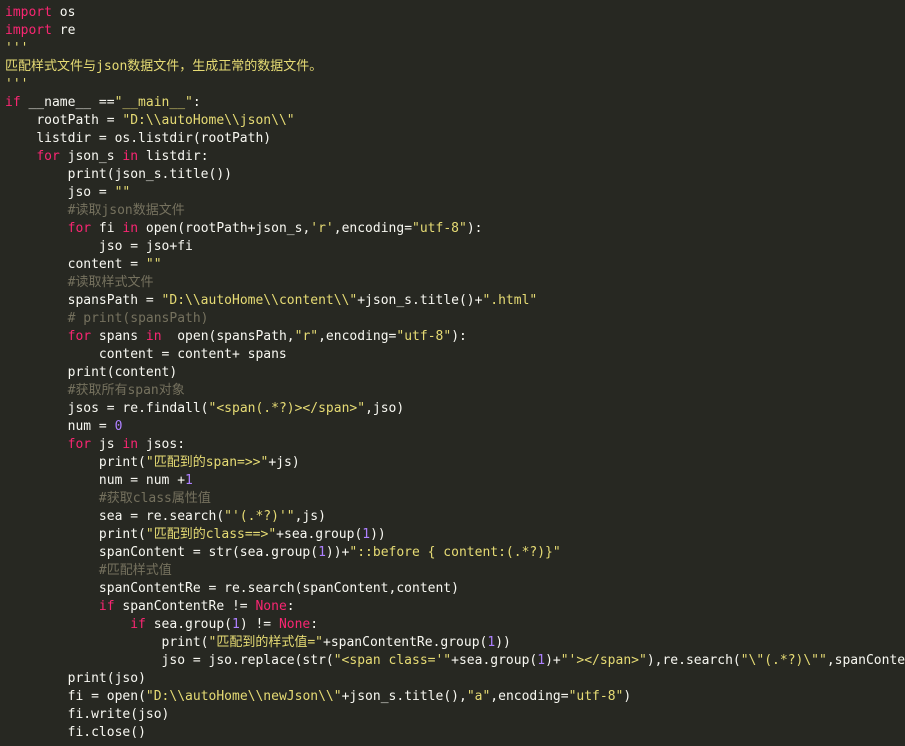 This screenshot has height=746, width=905. What do you see at coordinates (627, 696) in the screenshot?
I see `code-token-plain: )` at bounding box center [627, 696].